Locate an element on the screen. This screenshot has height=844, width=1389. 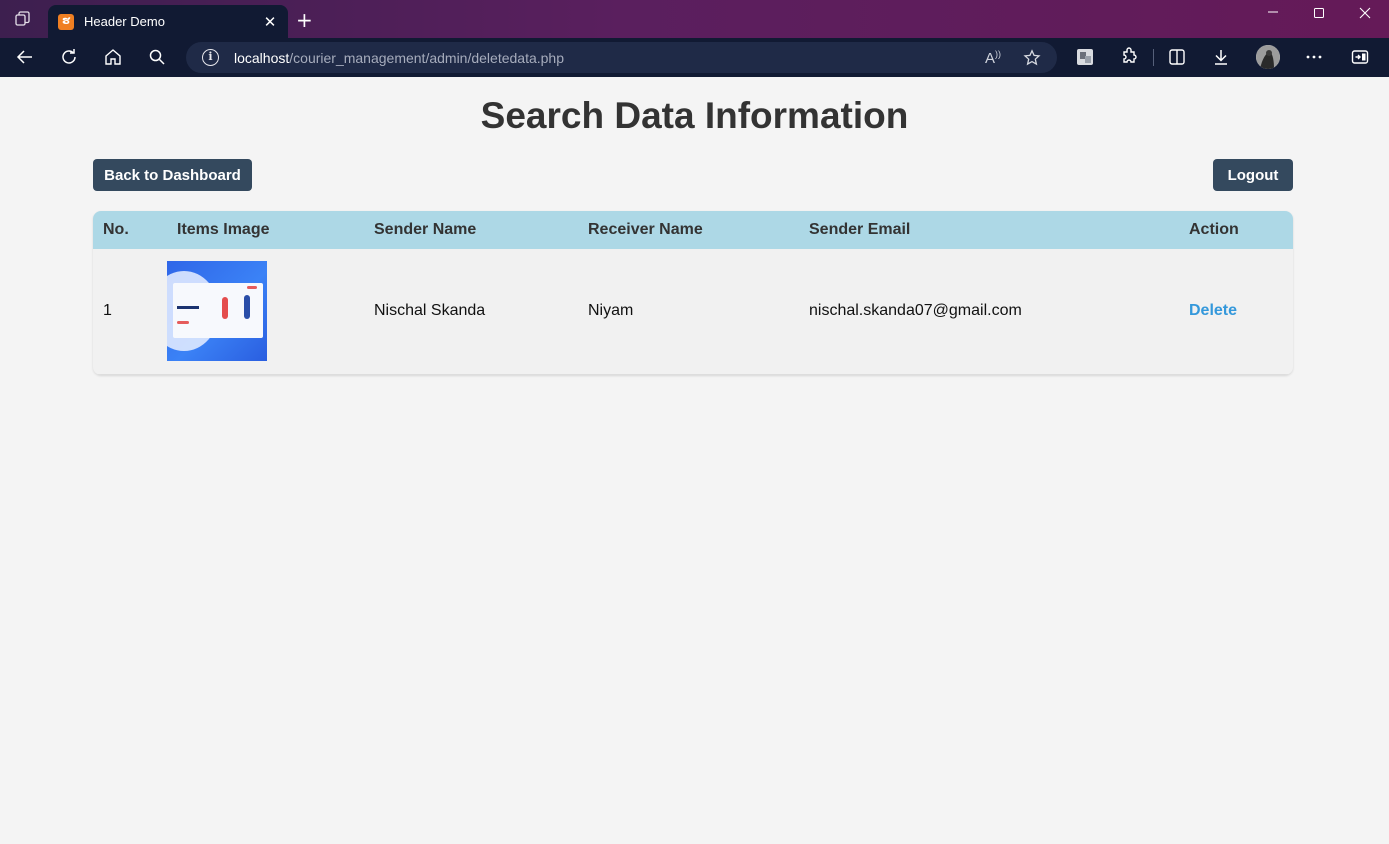
extensions-icon is located at coordinates (1129, 57).